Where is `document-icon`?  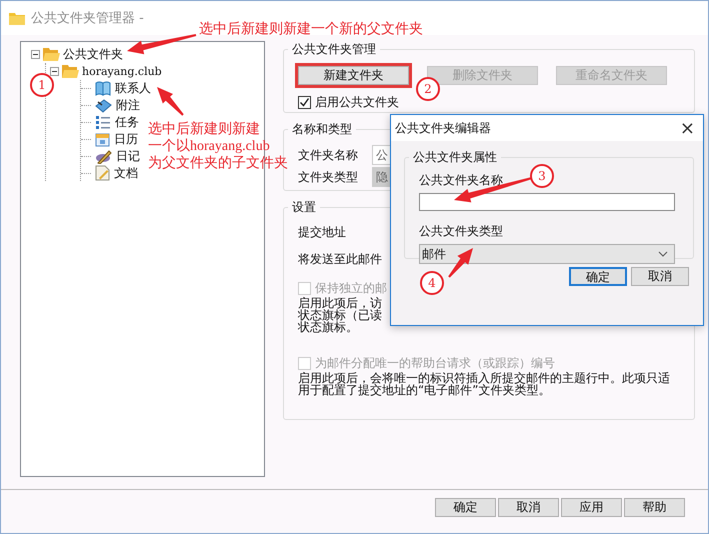 document-icon is located at coordinates (102, 173).